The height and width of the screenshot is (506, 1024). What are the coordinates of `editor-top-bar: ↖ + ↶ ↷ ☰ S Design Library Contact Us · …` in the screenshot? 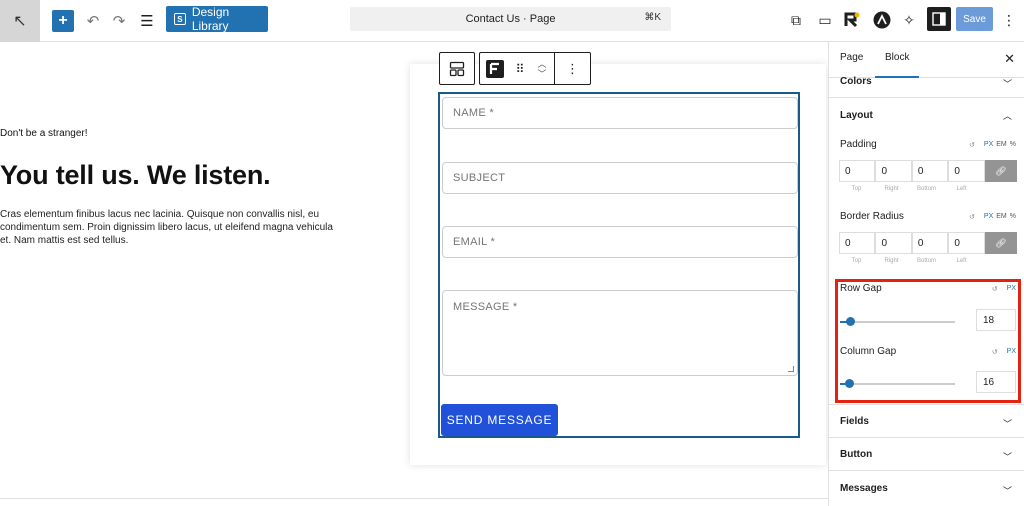 It's located at (512, 21).